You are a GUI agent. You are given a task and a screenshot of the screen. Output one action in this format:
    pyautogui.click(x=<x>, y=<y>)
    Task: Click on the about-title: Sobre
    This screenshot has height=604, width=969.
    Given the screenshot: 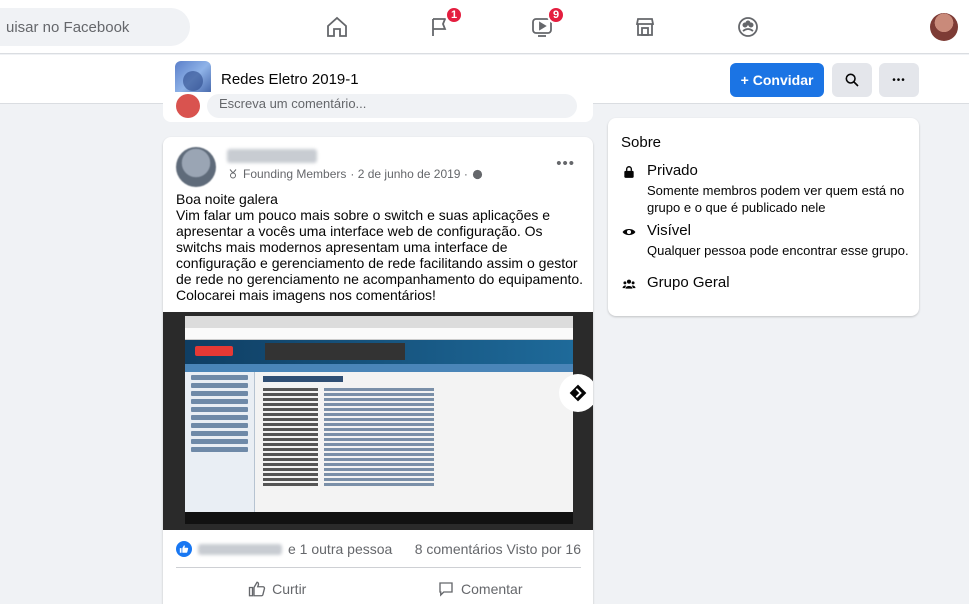 What is the action you would take?
    pyautogui.click(x=641, y=142)
    